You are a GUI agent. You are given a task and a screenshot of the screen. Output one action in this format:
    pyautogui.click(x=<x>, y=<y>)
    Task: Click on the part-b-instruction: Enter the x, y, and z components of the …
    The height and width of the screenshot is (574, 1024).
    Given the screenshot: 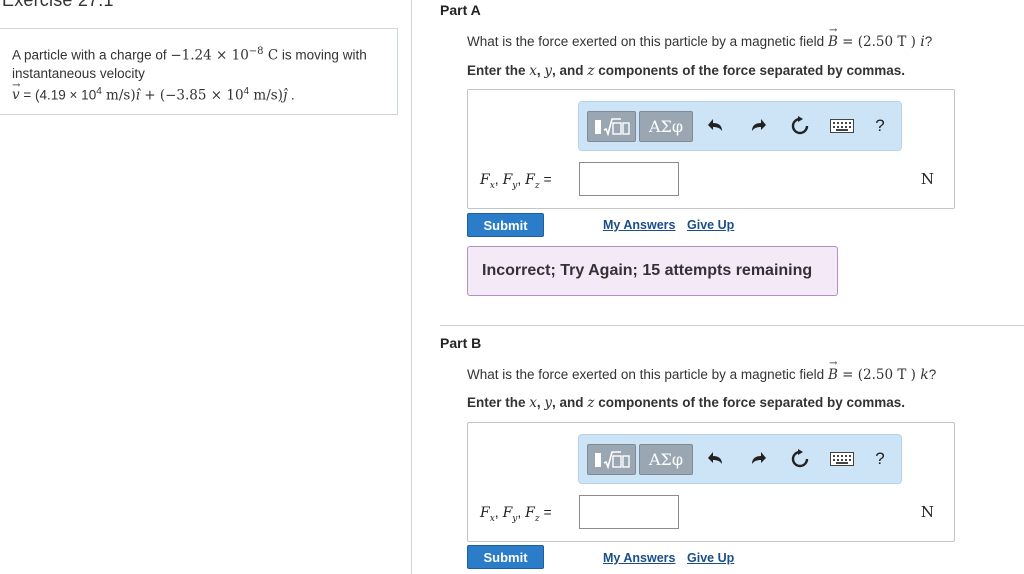 What is the action you would take?
    pyautogui.click(x=686, y=403)
    